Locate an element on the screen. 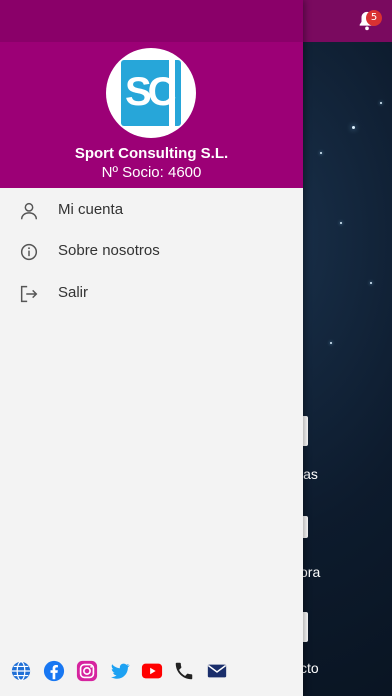  bg-item: ias is located at coordinates (346, 451).